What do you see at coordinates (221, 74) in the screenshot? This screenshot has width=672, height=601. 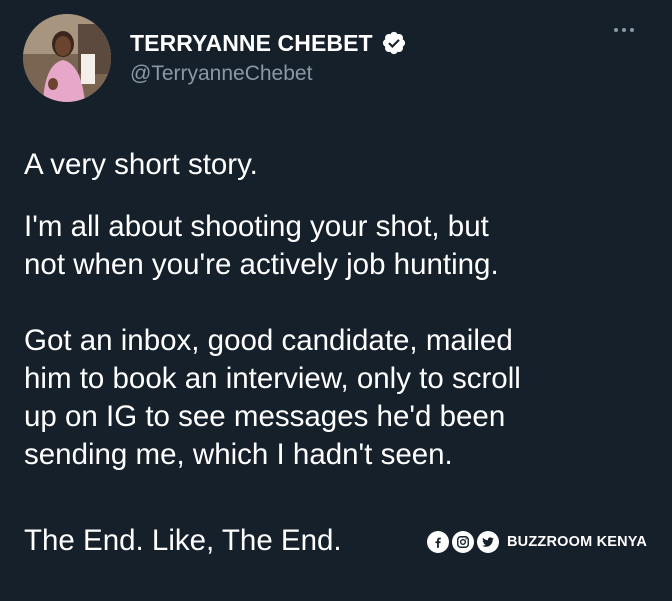 I see `handle: @TerryanneChebet` at bounding box center [221, 74].